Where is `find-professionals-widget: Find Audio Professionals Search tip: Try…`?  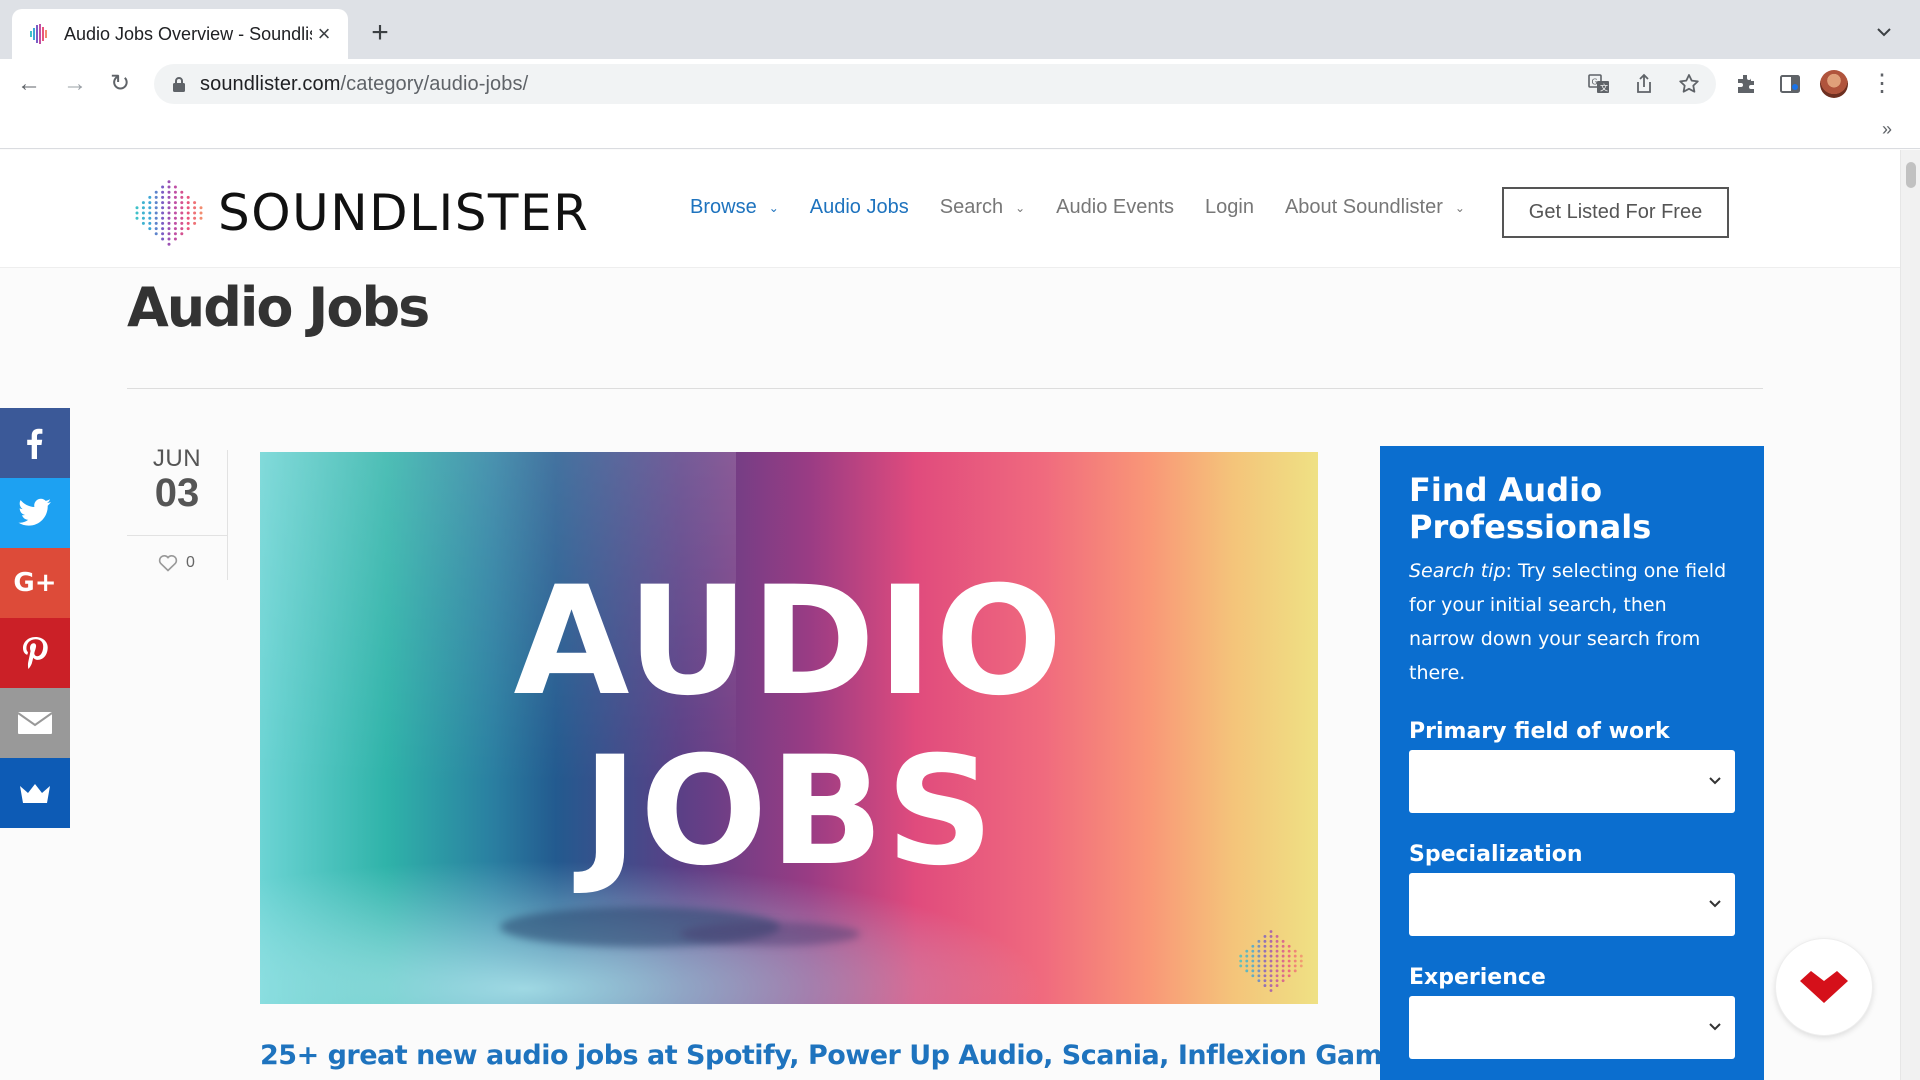 find-professionals-widget: Find Audio Professionals Search tip: Try… is located at coordinates (1572, 763).